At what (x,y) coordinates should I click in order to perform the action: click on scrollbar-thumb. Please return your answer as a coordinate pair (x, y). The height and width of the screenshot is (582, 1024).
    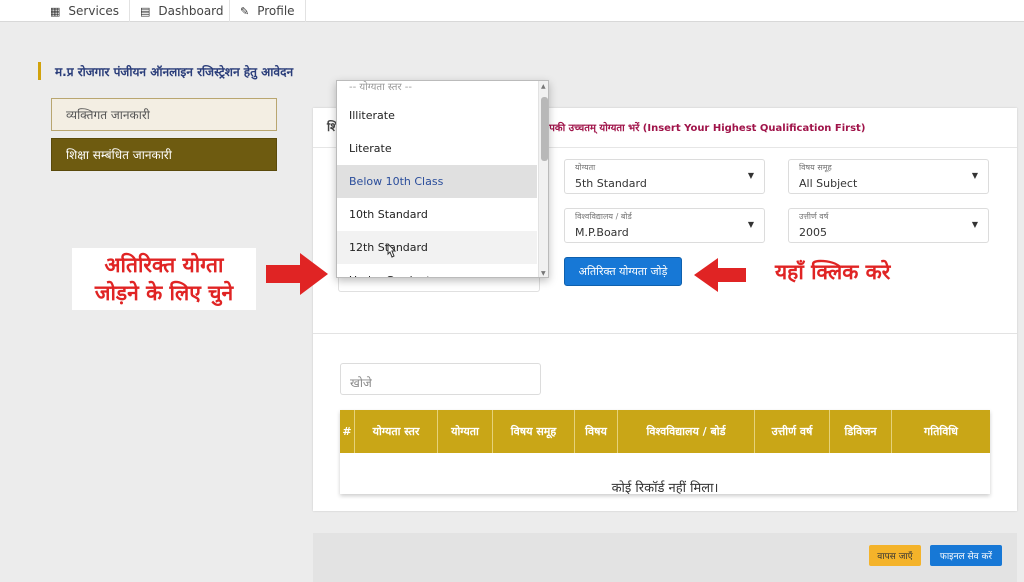
    Looking at the image, I should click on (544, 129).